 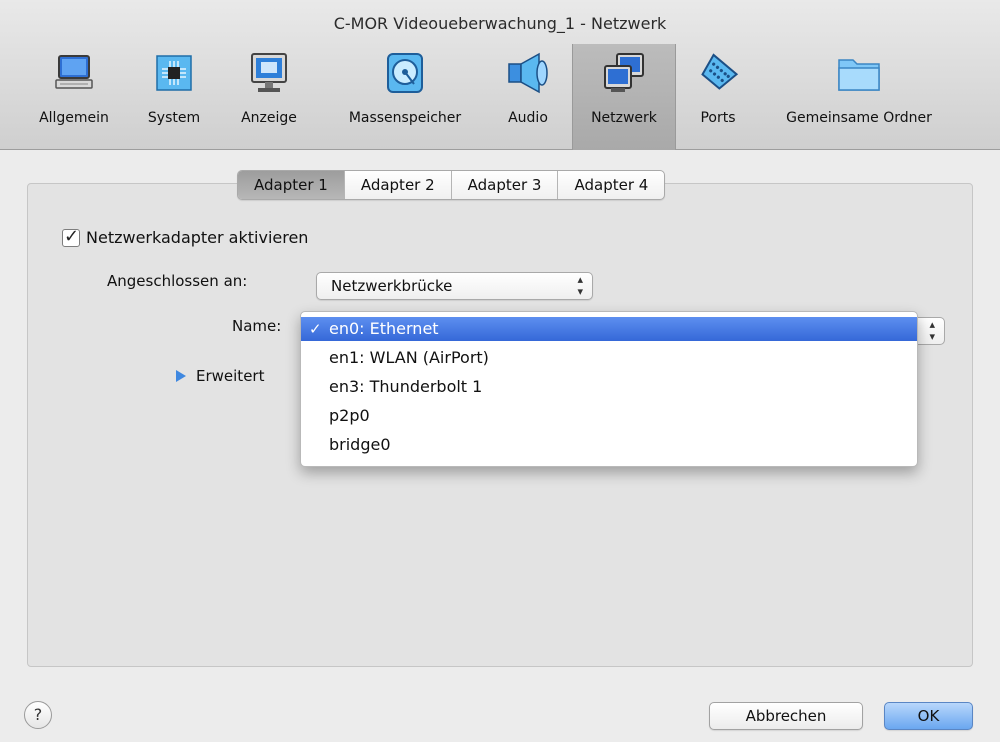 What do you see at coordinates (928, 716) in the screenshot?
I see `ok-button: OK` at bounding box center [928, 716].